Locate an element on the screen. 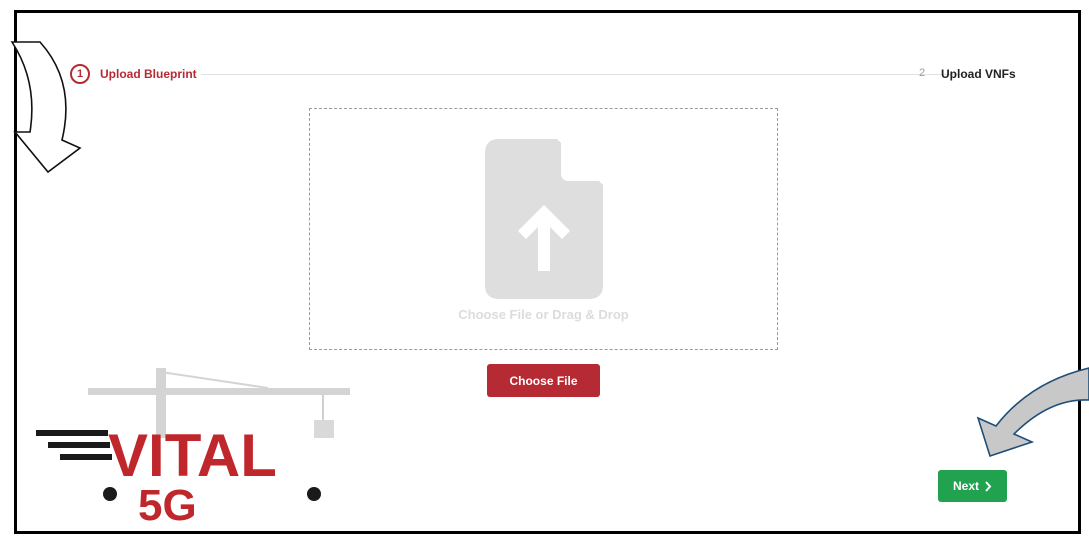 The height and width of the screenshot is (542, 1089). choose-file-button: Choose File is located at coordinates (543, 380).